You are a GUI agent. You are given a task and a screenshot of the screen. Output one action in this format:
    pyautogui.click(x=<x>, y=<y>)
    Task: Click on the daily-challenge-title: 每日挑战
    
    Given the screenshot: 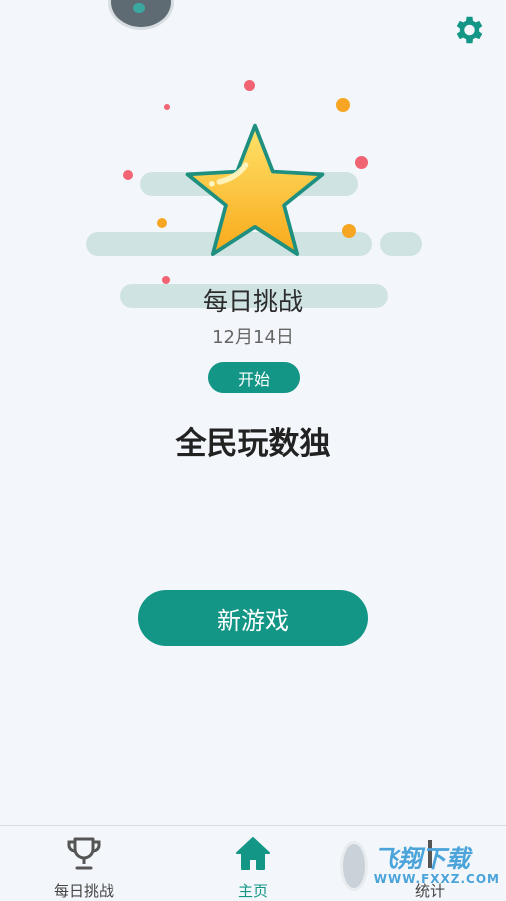 What is the action you would take?
    pyautogui.click(x=252, y=301)
    